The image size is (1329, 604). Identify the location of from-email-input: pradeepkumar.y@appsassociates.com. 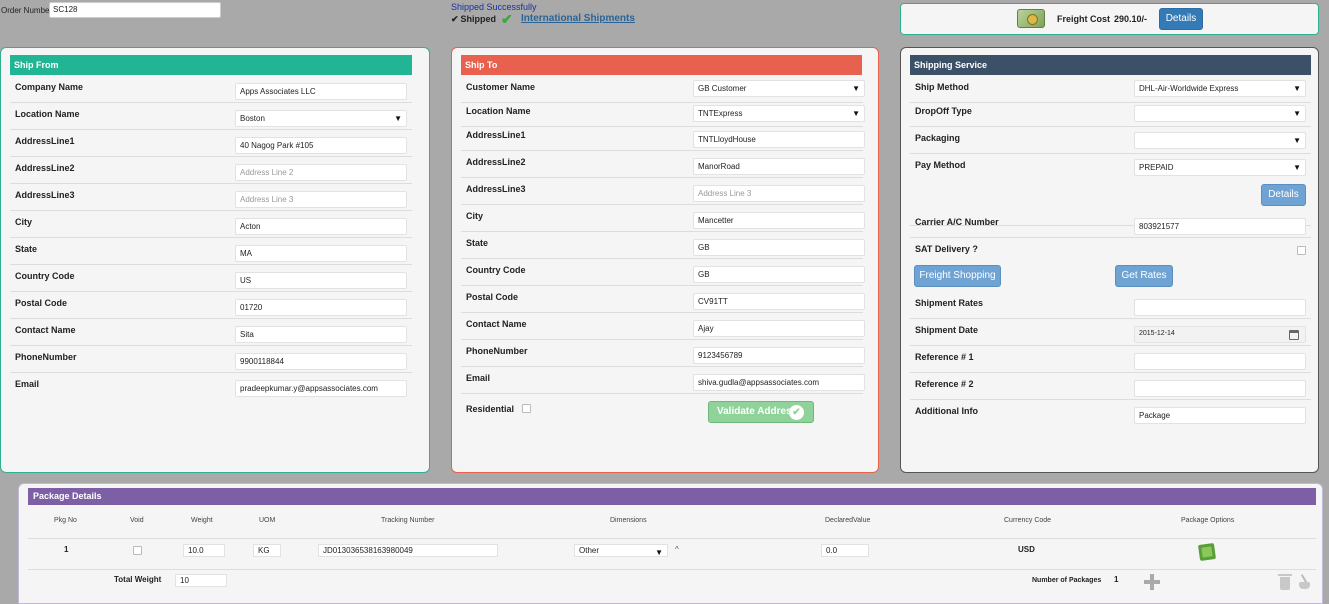
(321, 388).